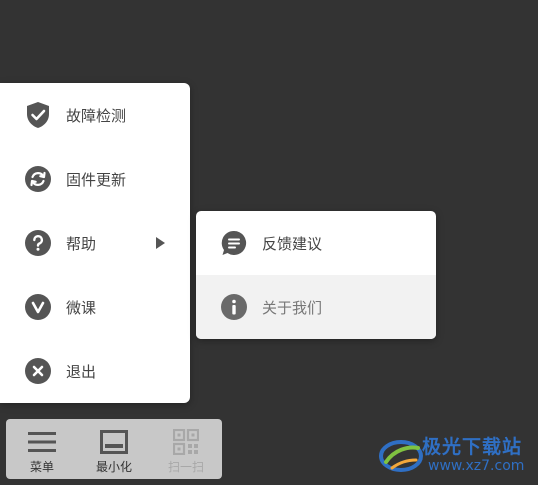  What do you see at coordinates (234, 307) in the screenshot?
I see `info-icon` at bounding box center [234, 307].